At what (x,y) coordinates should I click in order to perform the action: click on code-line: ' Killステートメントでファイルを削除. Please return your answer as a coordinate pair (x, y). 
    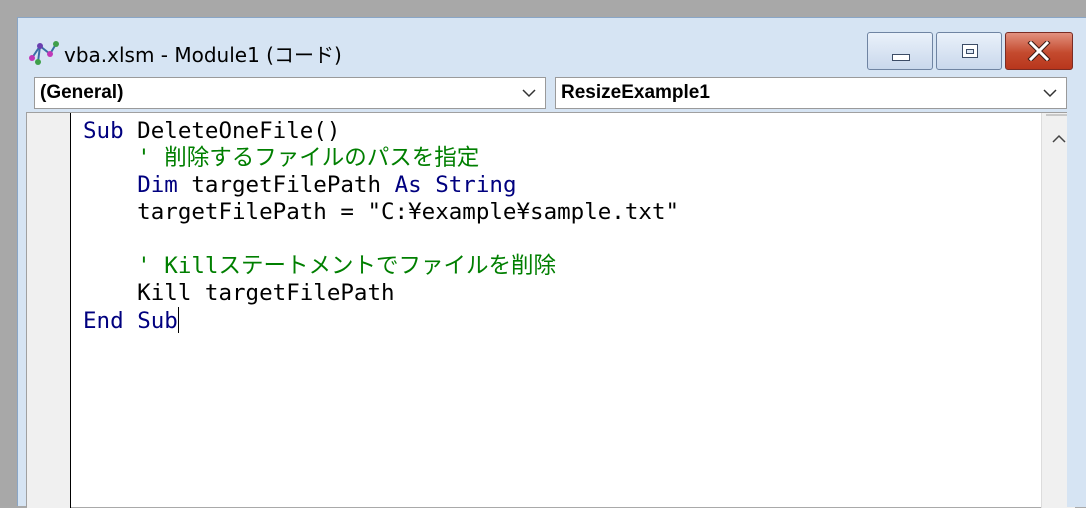
    Looking at the image, I should click on (381, 266).